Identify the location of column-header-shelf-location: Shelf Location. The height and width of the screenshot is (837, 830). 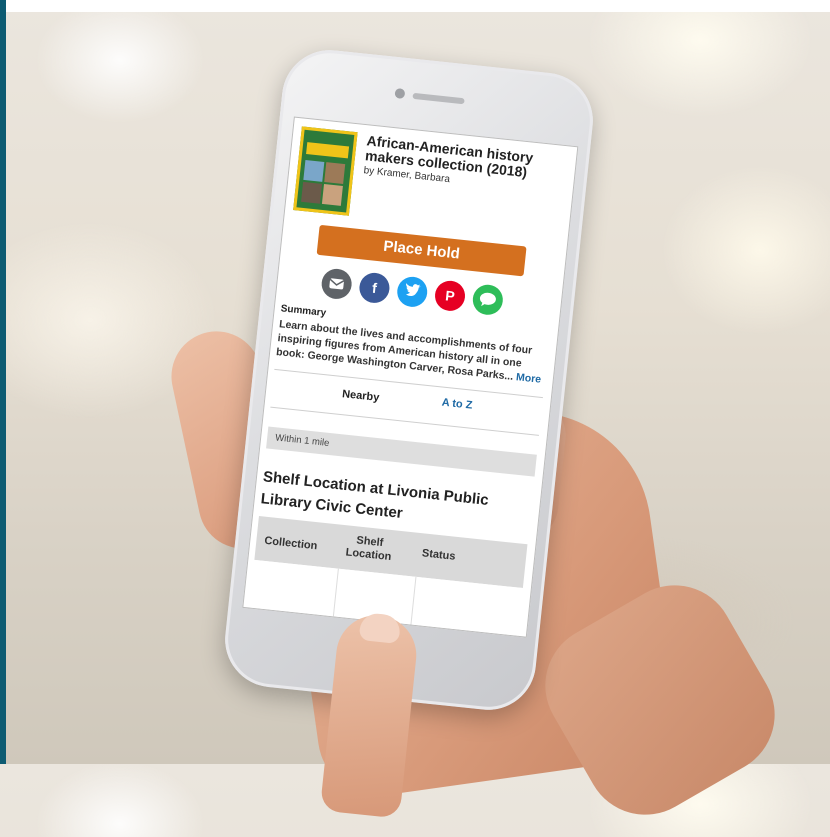
(369, 548).